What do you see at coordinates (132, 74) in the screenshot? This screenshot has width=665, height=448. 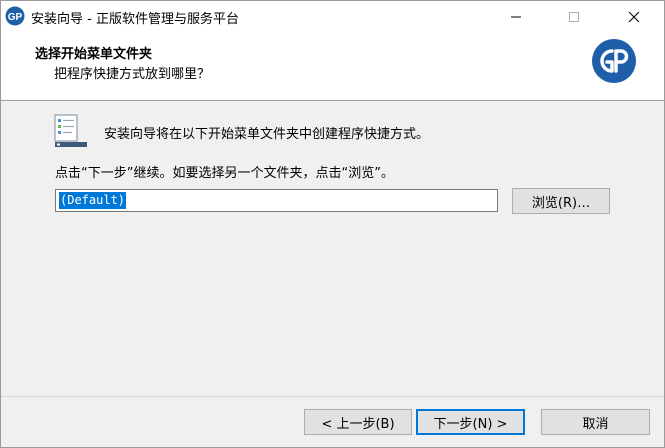 I see `page-subtitle: 把程序快捷方式放到哪里？` at bounding box center [132, 74].